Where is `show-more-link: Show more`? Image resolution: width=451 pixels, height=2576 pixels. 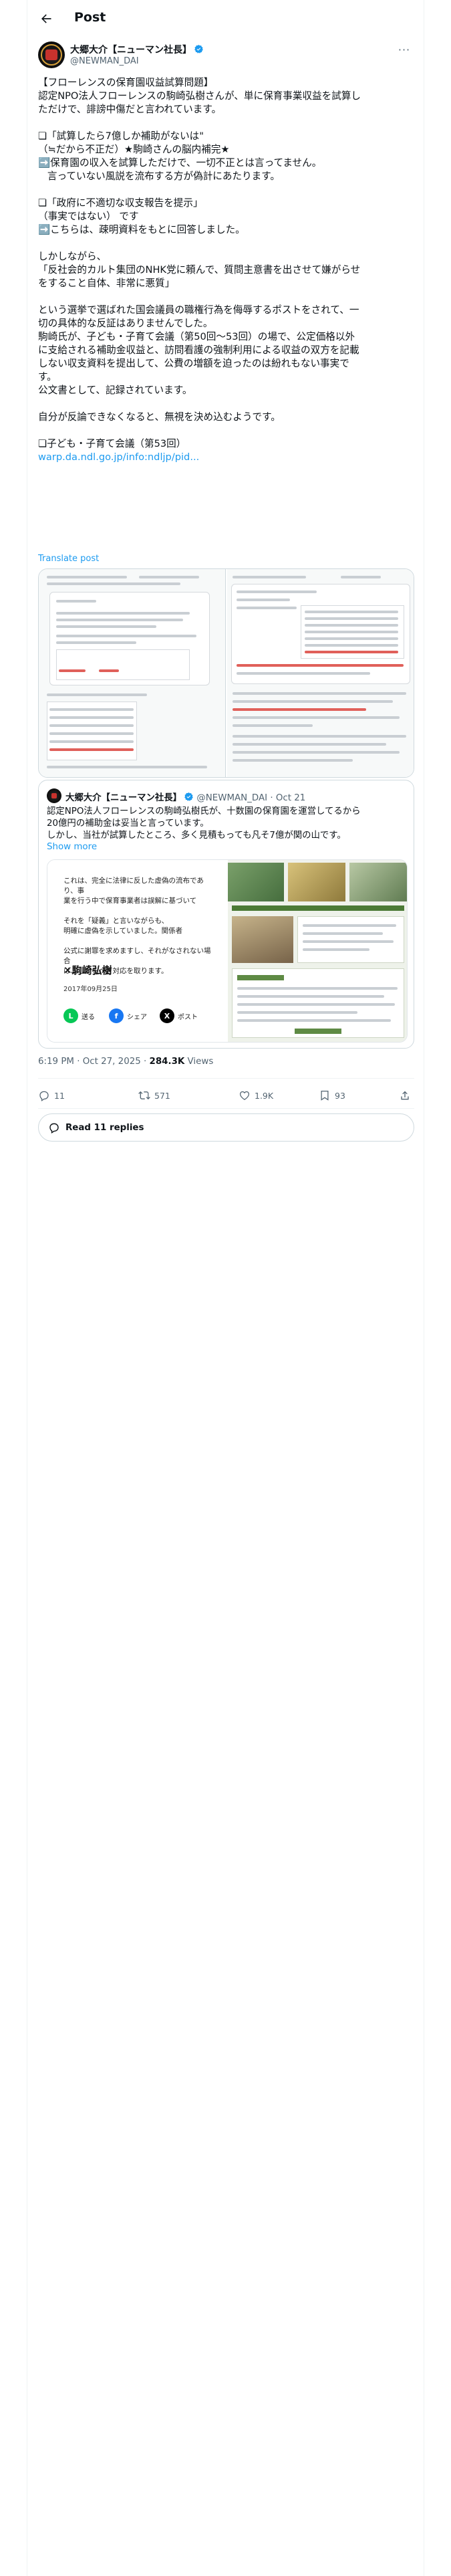 show-more-link: Show more is located at coordinates (72, 847).